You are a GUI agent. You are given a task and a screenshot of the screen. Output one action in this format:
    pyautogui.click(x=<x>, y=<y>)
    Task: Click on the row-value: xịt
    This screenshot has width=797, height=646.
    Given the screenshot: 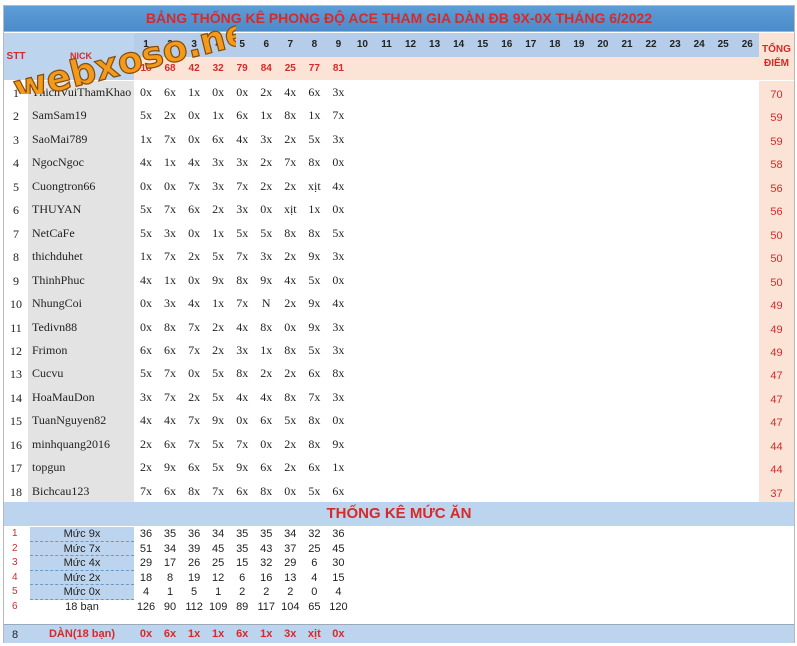 What is the action you would take?
    pyautogui.click(x=290, y=209)
    